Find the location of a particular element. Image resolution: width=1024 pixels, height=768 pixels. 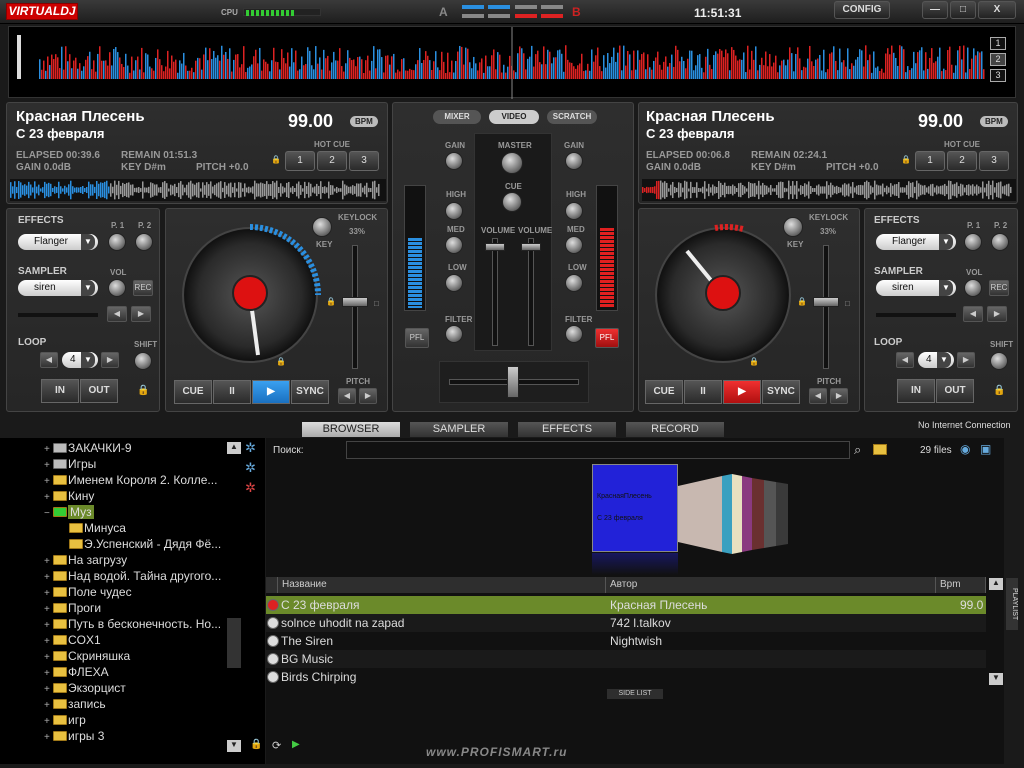

crossfader-handle is located at coordinates (513, 382).